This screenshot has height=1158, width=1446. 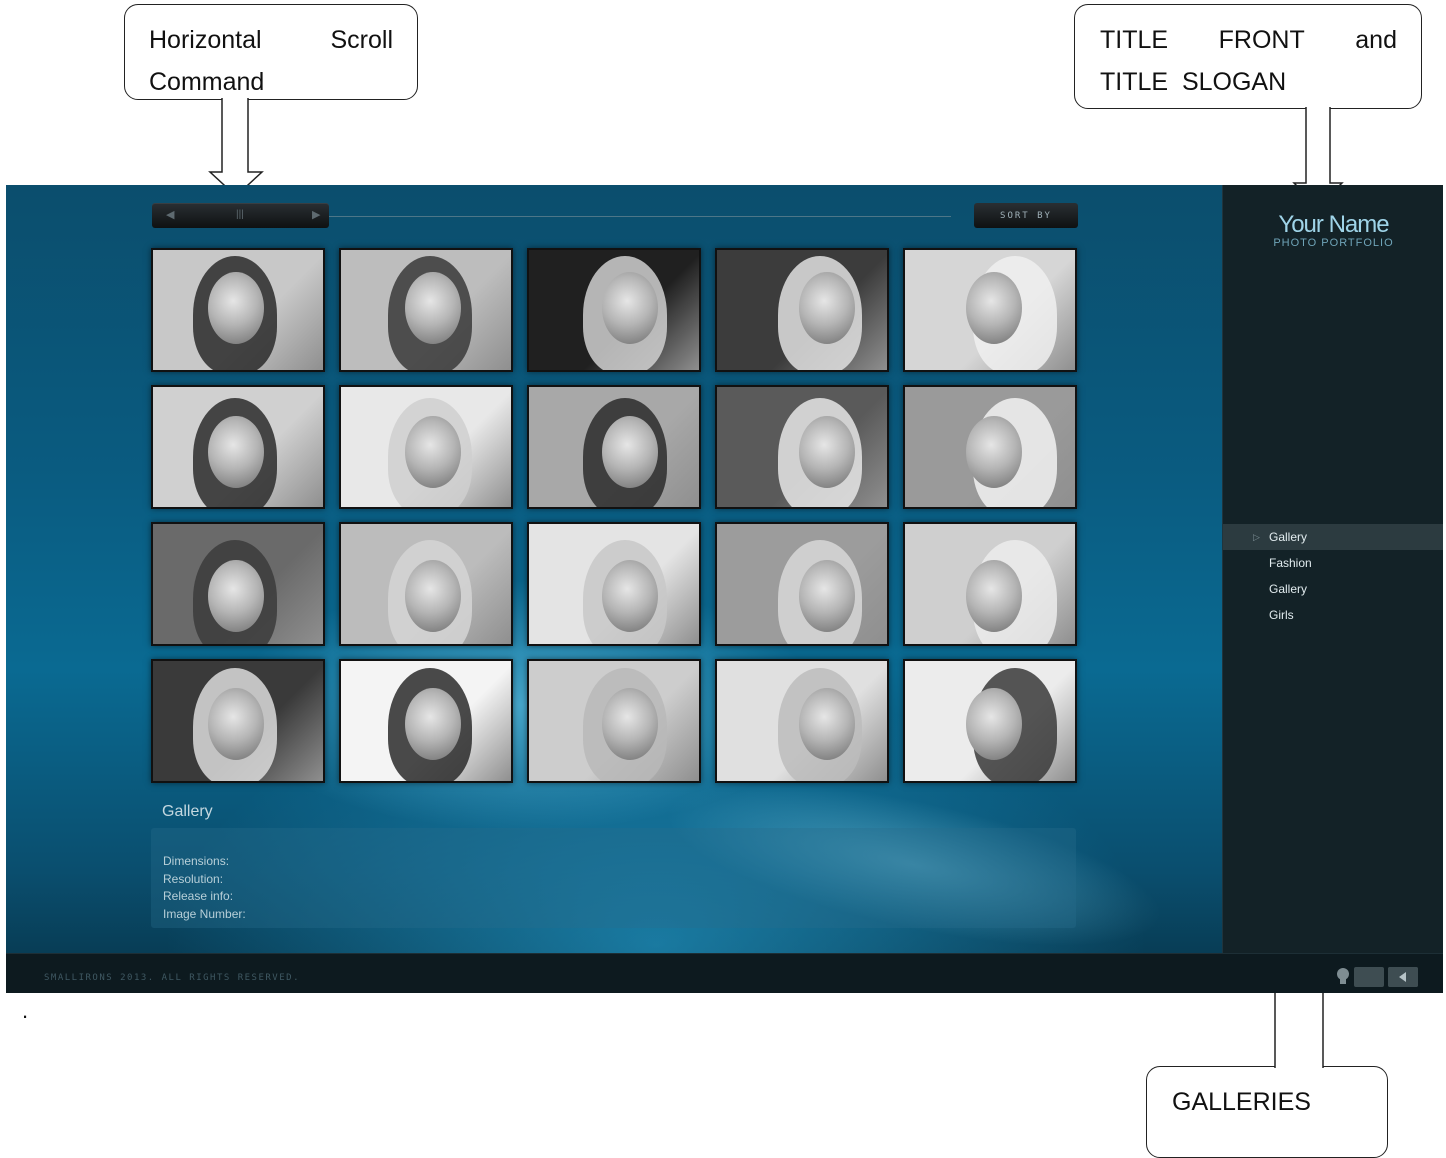 What do you see at coordinates (198, 896) in the screenshot?
I see `info-release: Release info:` at bounding box center [198, 896].